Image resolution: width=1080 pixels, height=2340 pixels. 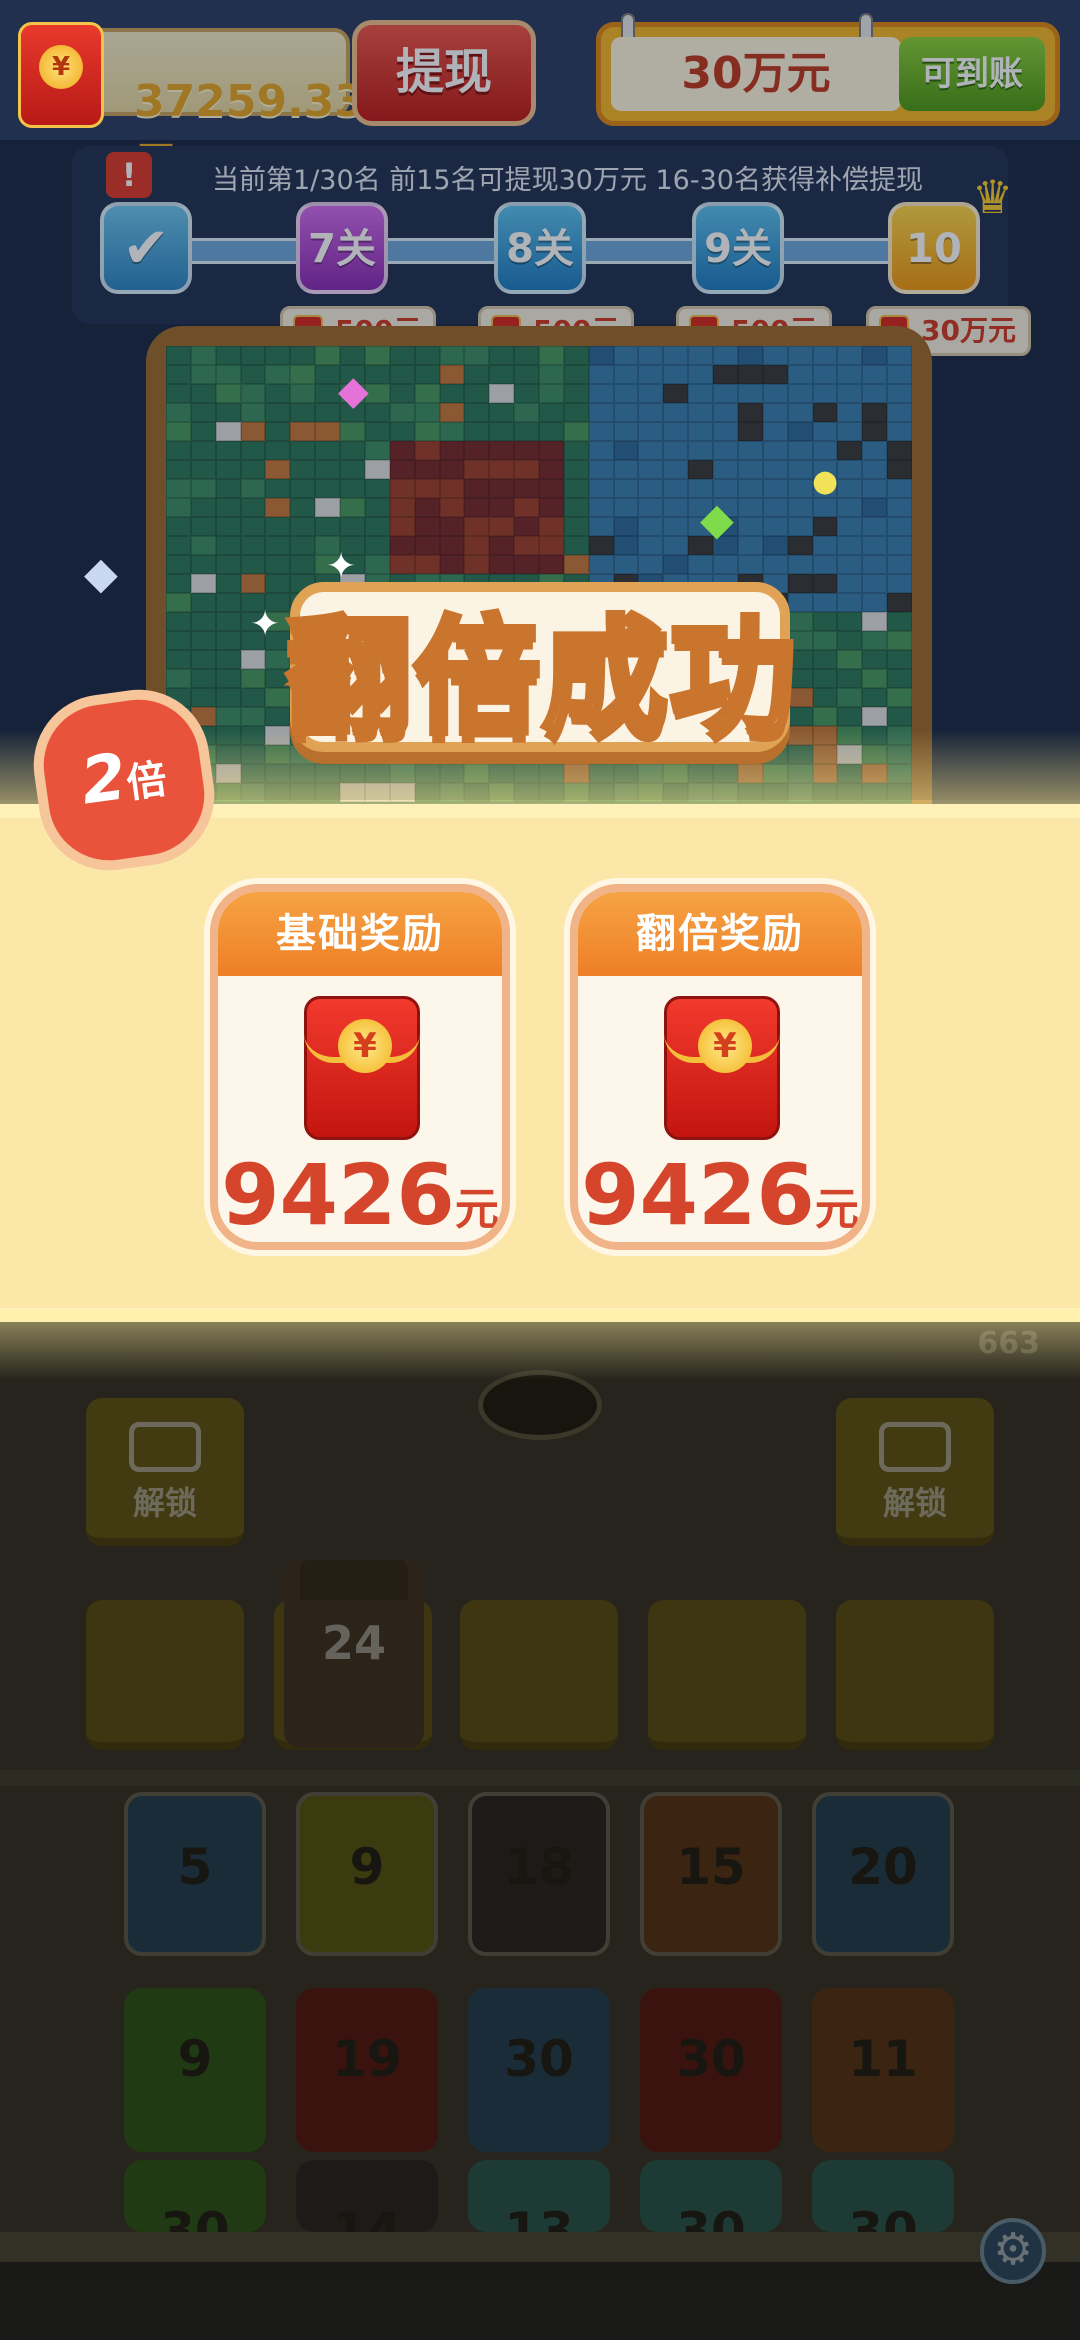 What do you see at coordinates (825, 481) in the screenshot?
I see `confetti-icon: ●` at bounding box center [825, 481].